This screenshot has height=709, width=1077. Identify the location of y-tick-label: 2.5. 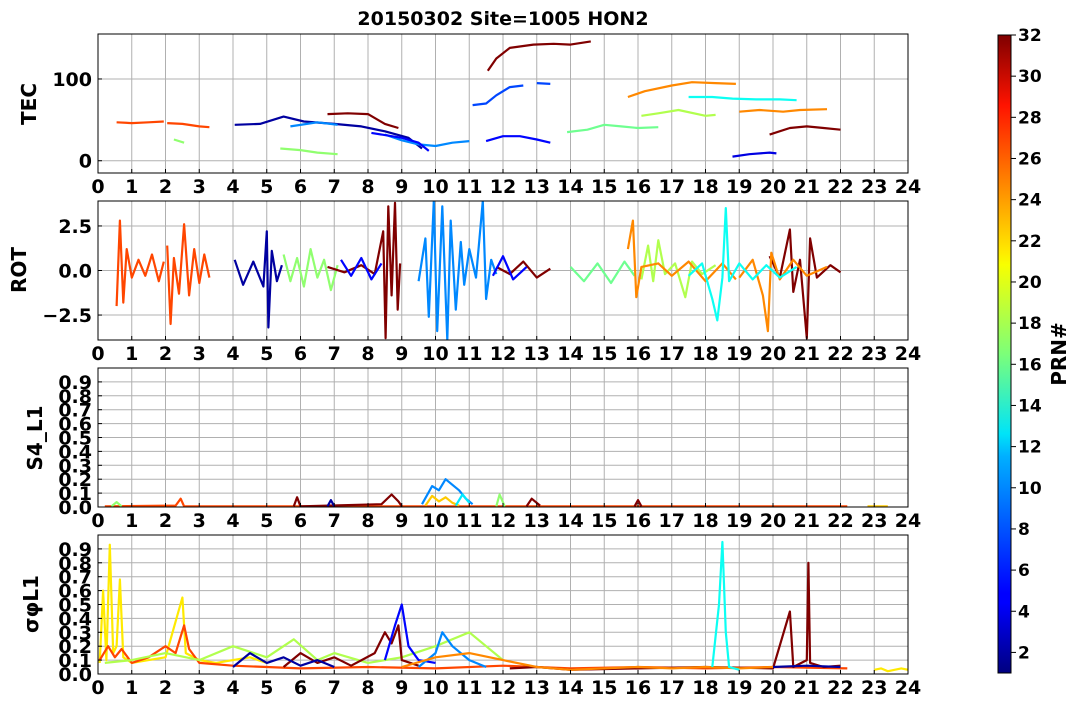
(75, 227).